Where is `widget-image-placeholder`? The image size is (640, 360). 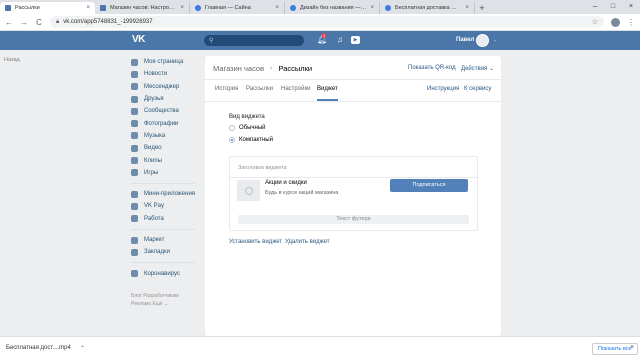
widget-image-placeholder is located at coordinates (248, 190).